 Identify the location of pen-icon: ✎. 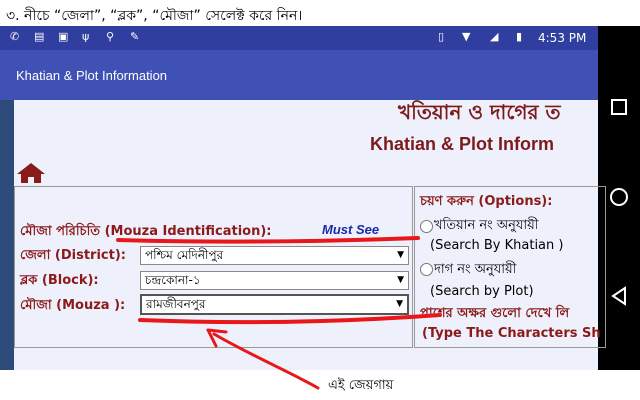
(135, 36).